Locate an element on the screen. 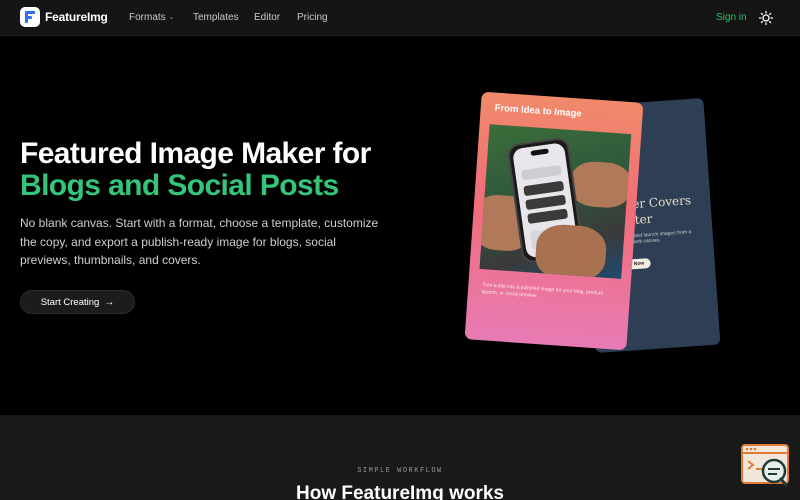 The width and height of the screenshot is (800, 500). browser-search-icon is located at coordinates (765, 465).